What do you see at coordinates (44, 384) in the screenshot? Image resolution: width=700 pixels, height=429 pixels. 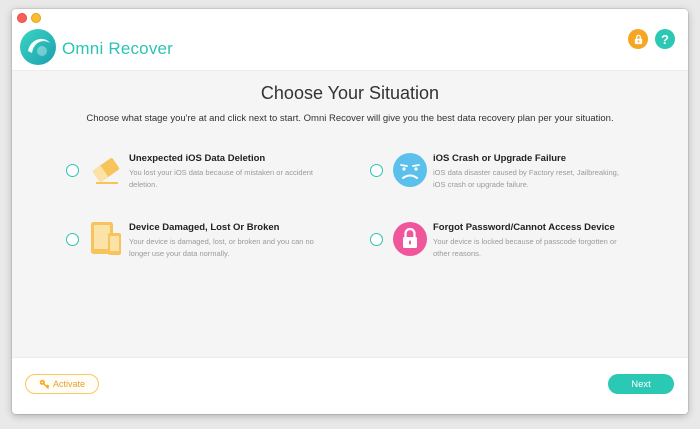 I see `key-icon` at bounding box center [44, 384].